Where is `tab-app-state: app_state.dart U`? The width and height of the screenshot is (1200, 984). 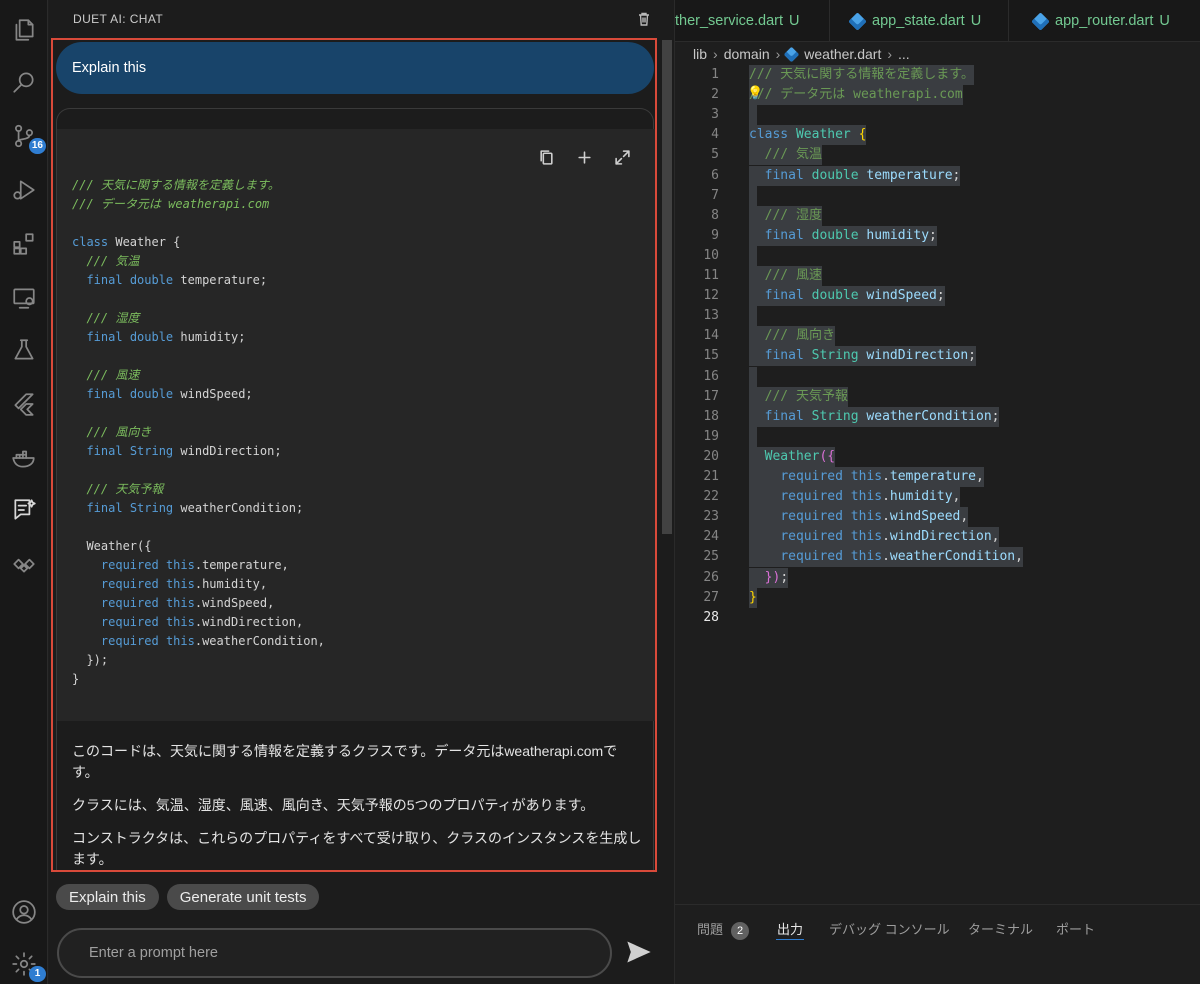
tab-app-state: app_state.dart U is located at coordinates (920, 20).